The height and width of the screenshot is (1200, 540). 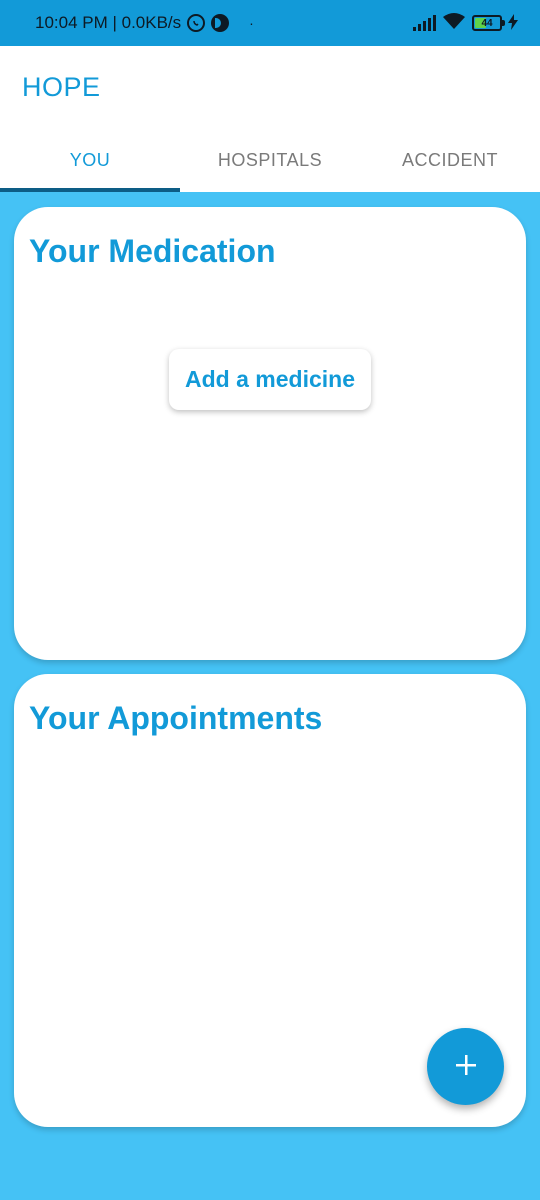 I want to click on battery-icon: 44, so click(x=488, y=23).